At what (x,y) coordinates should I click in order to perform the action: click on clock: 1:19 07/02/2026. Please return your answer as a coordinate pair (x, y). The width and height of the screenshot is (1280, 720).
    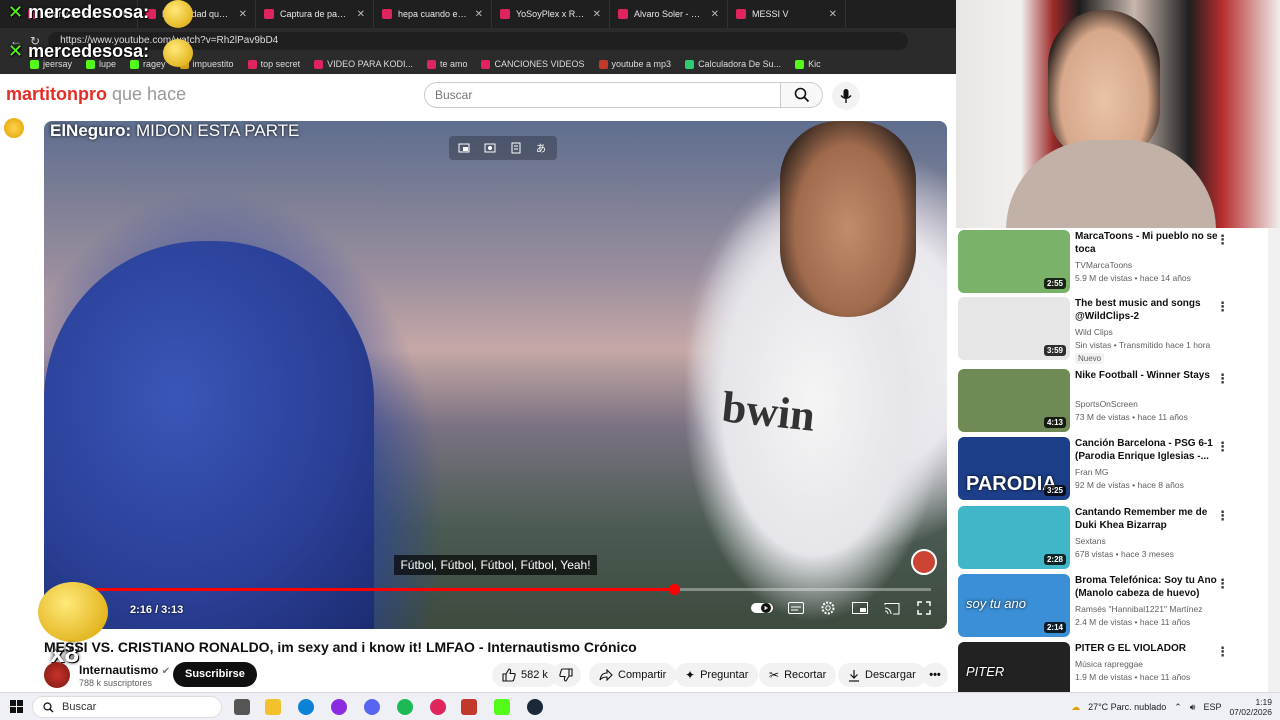
    Looking at the image, I should click on (1250, 707).